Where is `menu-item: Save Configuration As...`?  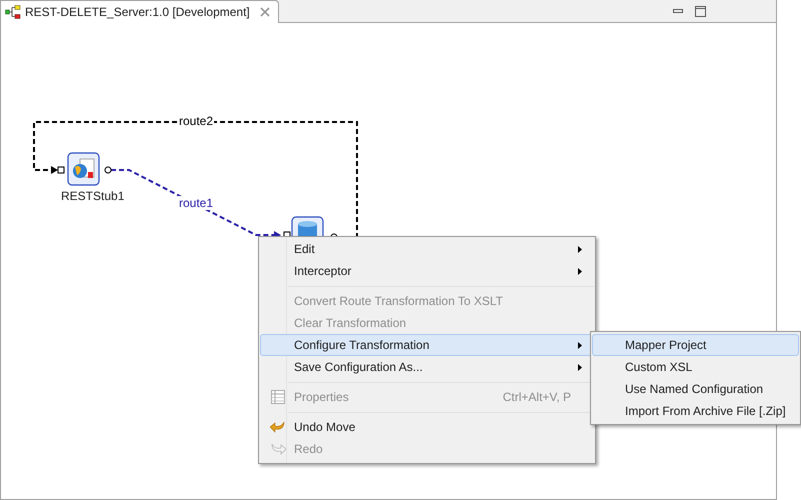
menu-item: Save Configuration As... is located at coordinates (427, 367).